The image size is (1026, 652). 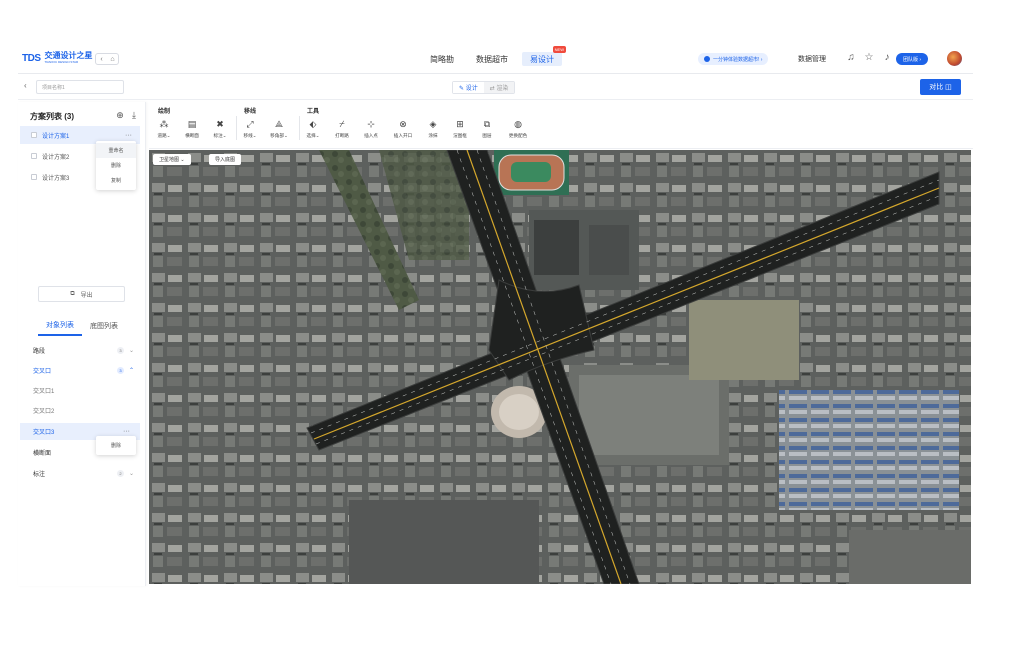 What do you see at coordinates (101, 59) in the screenshot?
I see `back-icon: ‹` at bounding box center [101, 59].